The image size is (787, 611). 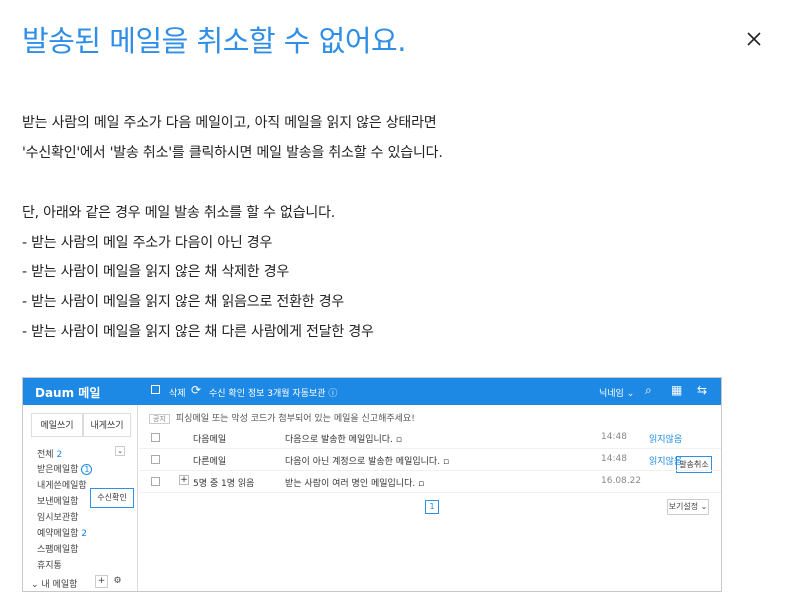 I want to click on close-icon, so click(x=754, y=39).